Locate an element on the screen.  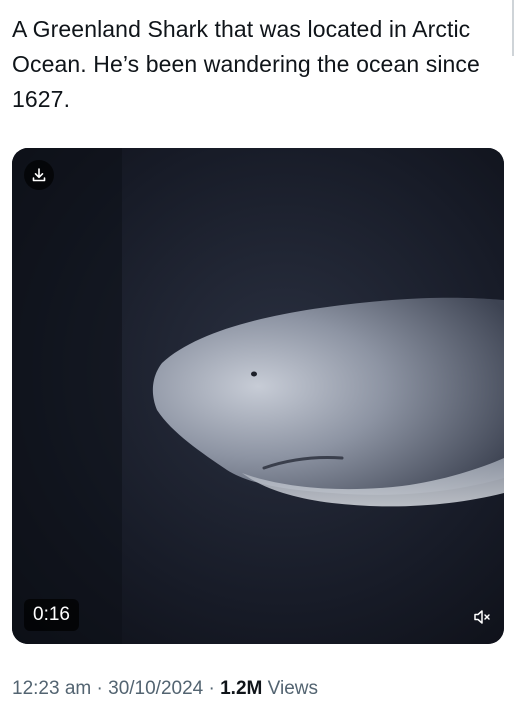
speaker-muted-icon is located at coordinates (482, 617).